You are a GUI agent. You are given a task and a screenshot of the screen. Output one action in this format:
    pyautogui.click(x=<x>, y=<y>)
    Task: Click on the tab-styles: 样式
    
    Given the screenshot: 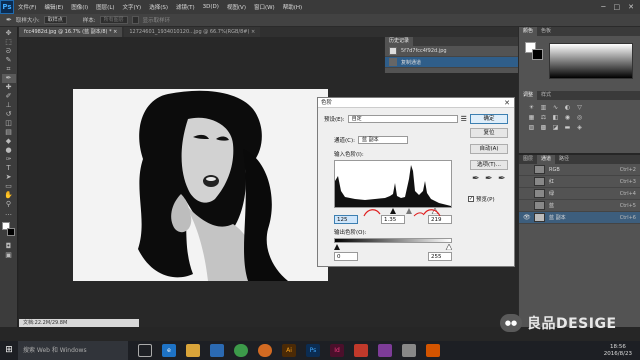 What is the action you would take?
    pyautogui.click(x=546, y=95)
    